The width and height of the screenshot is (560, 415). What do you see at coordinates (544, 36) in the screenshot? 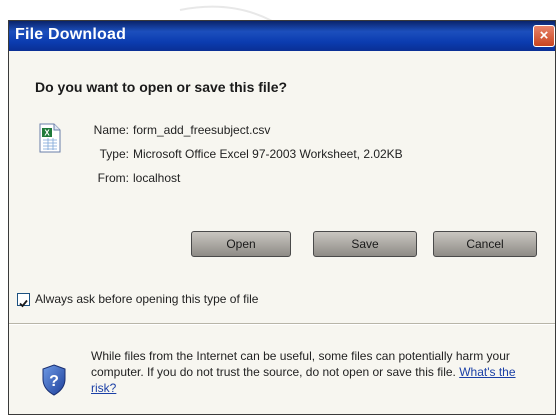
I see `close-button: ×` at bounding box center [544, 36].